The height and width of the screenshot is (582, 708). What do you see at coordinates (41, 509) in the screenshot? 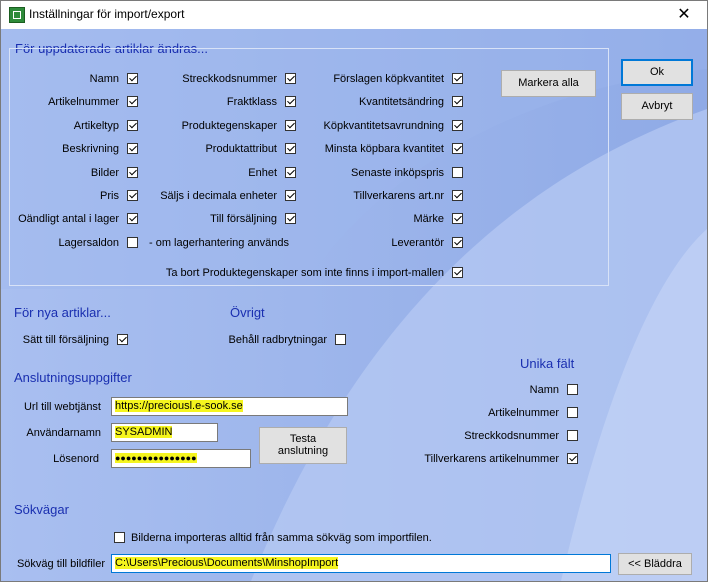
I see `paths-heading: Sökvägar` at bounding box center [41, 509].